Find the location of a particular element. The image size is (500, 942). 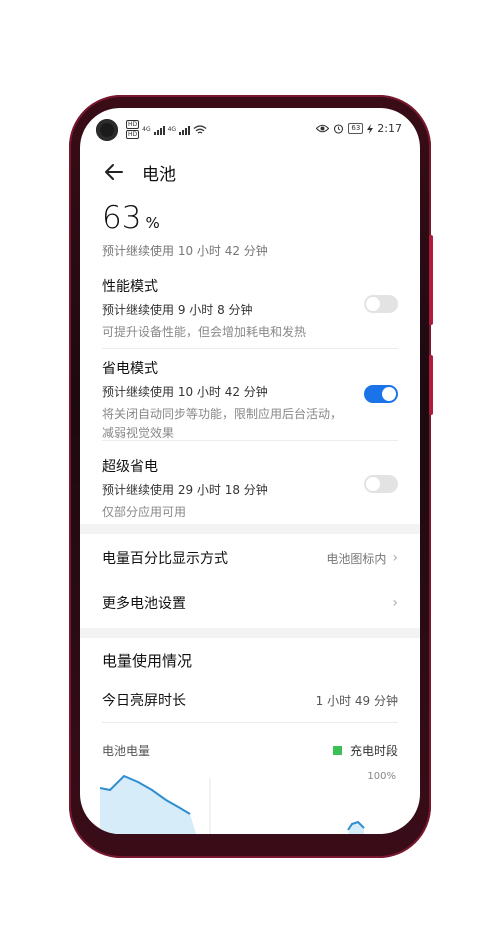

screen-time-value: 1 小时 49 分钟 is located at coordinates (356, 700).